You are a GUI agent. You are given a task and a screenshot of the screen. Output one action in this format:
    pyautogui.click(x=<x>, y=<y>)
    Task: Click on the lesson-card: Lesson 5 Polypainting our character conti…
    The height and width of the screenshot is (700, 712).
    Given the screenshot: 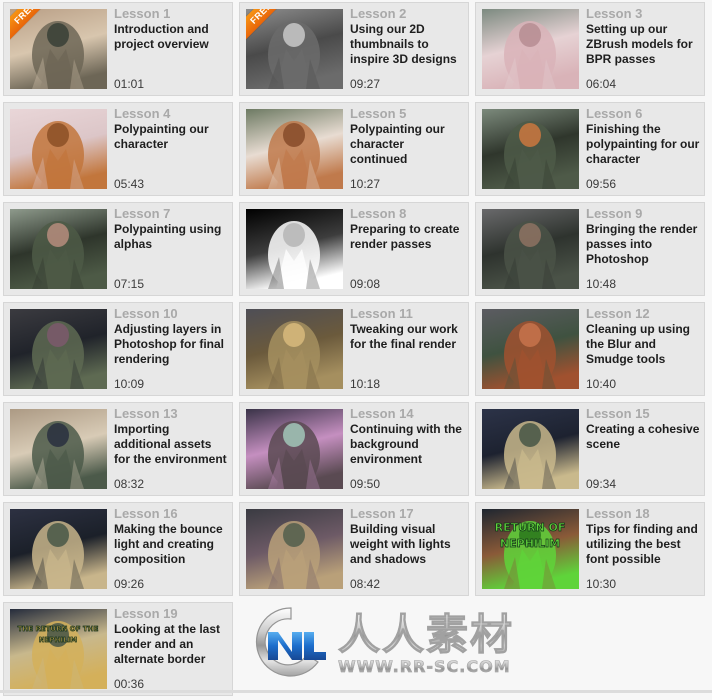 What is the action you would take?
    pyautogui.click(x=354, y=149)
    